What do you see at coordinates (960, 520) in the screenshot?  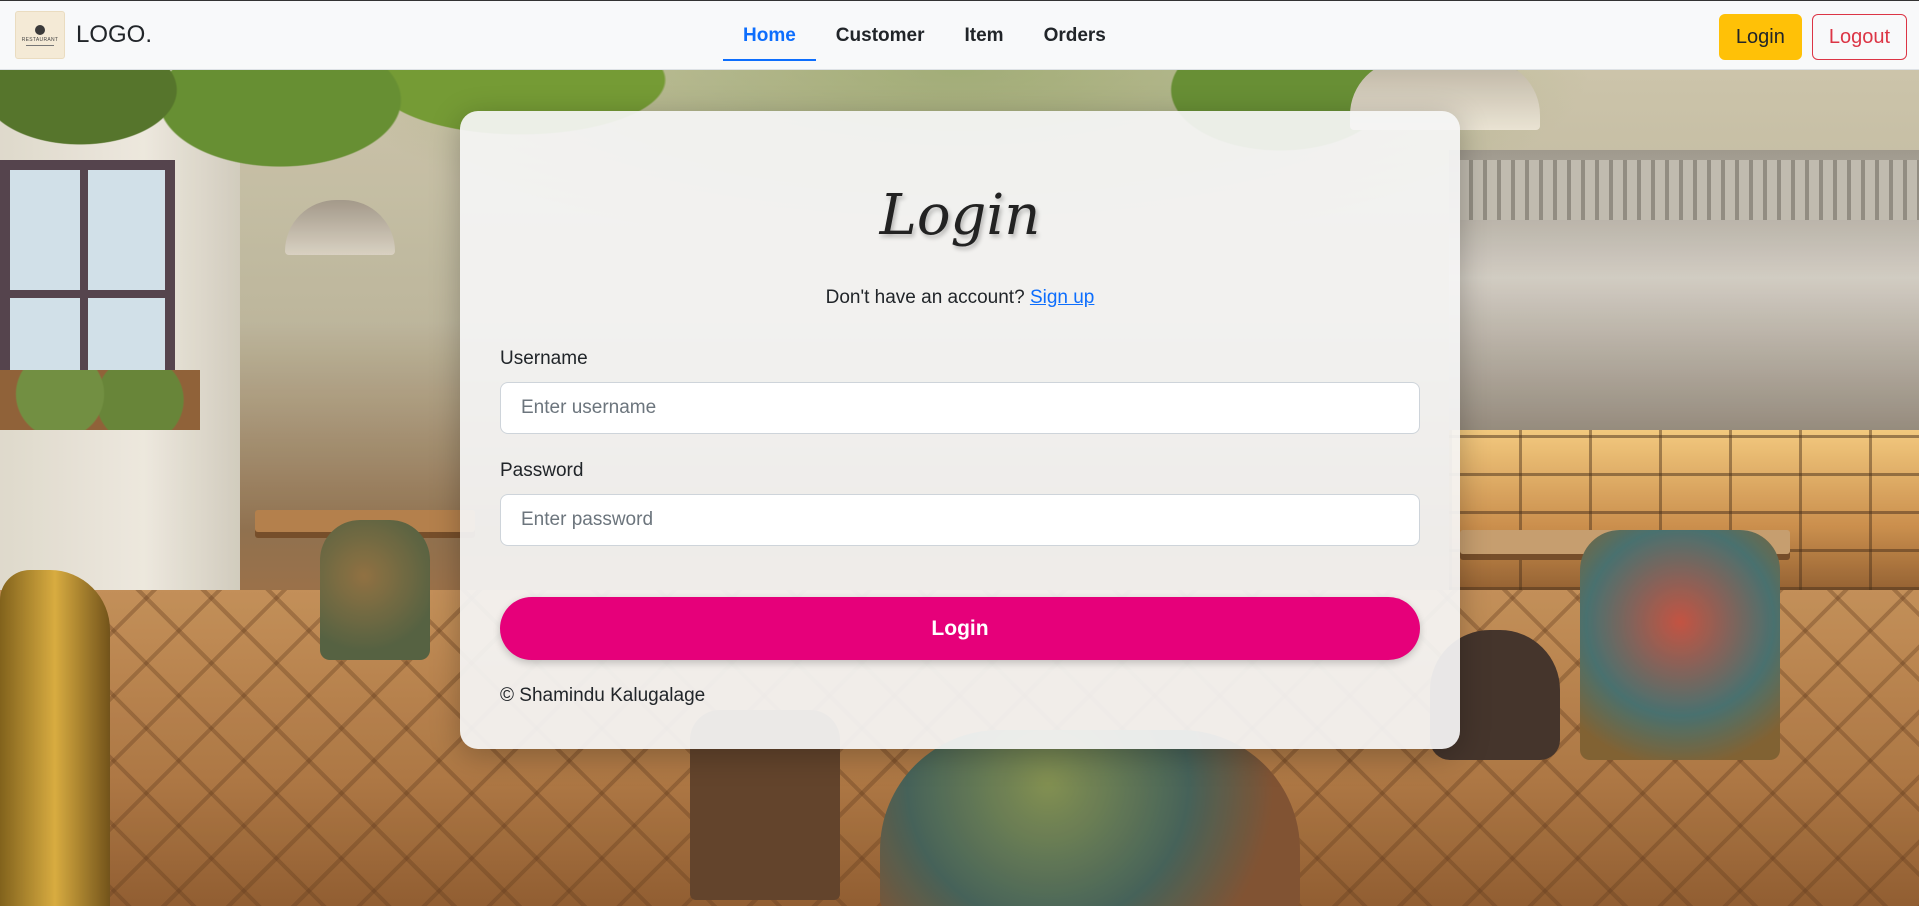 I see `password-input` at bounding box center [960, 520].